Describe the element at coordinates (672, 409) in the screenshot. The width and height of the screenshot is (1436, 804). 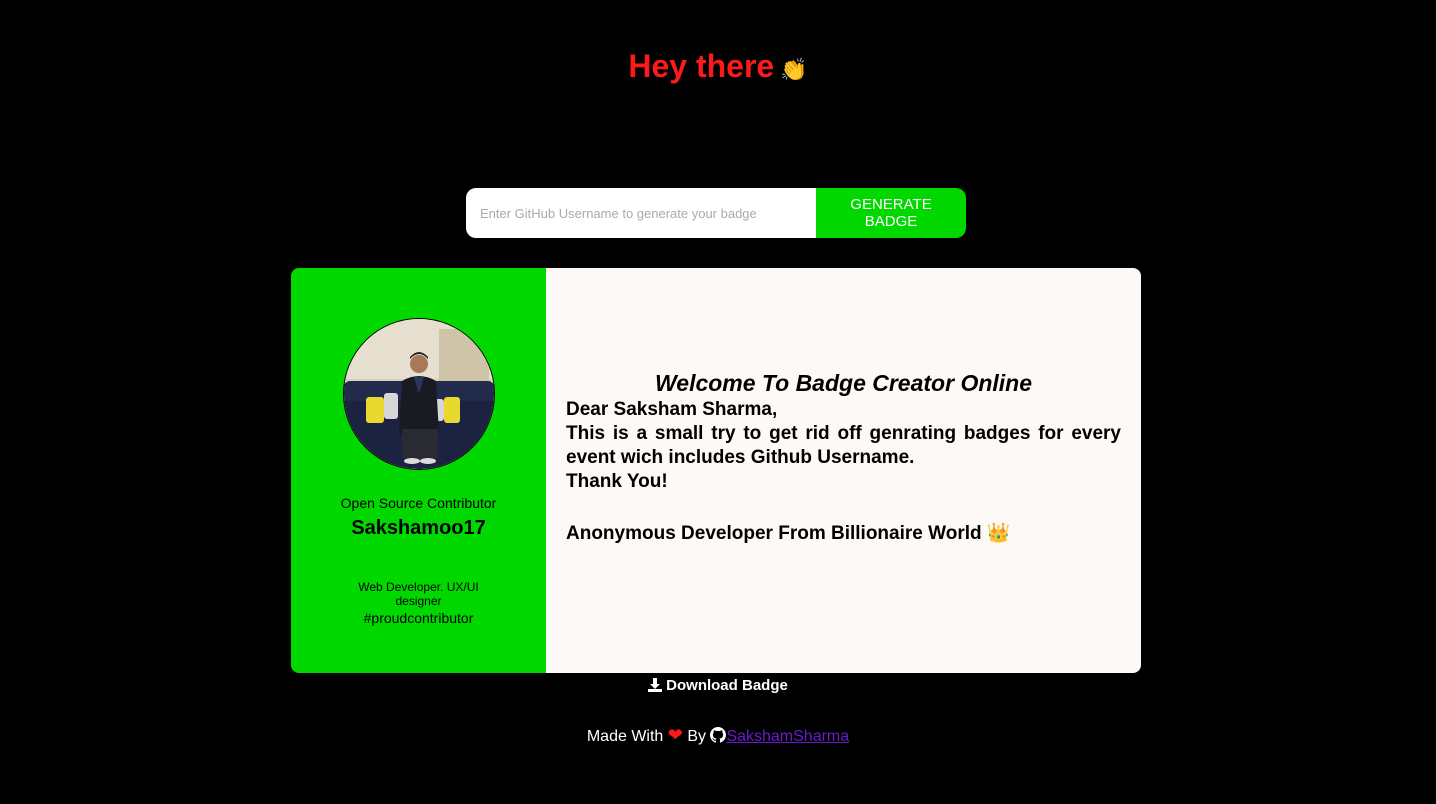
I see `letter-salutation: Dear Saksham Sharma,` at that location.